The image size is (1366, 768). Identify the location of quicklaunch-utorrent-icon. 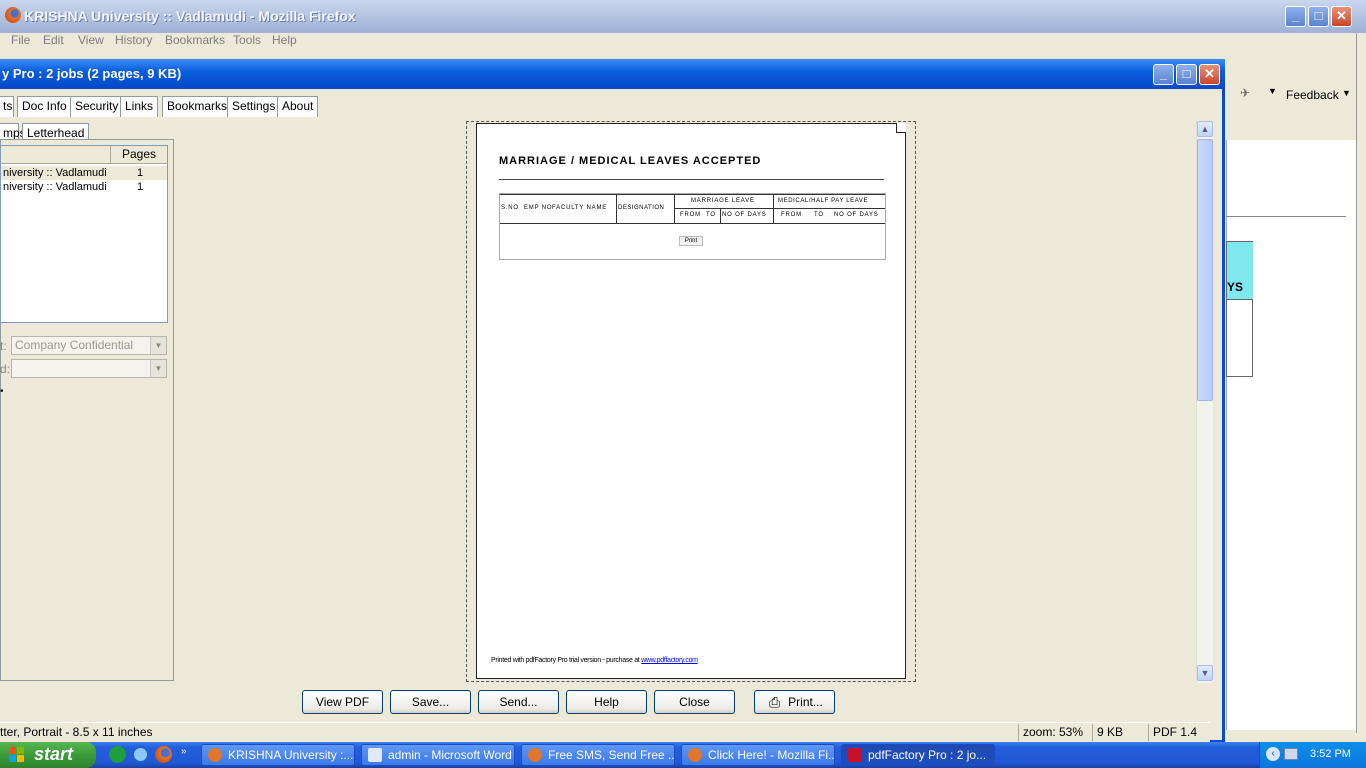
(117, 754).